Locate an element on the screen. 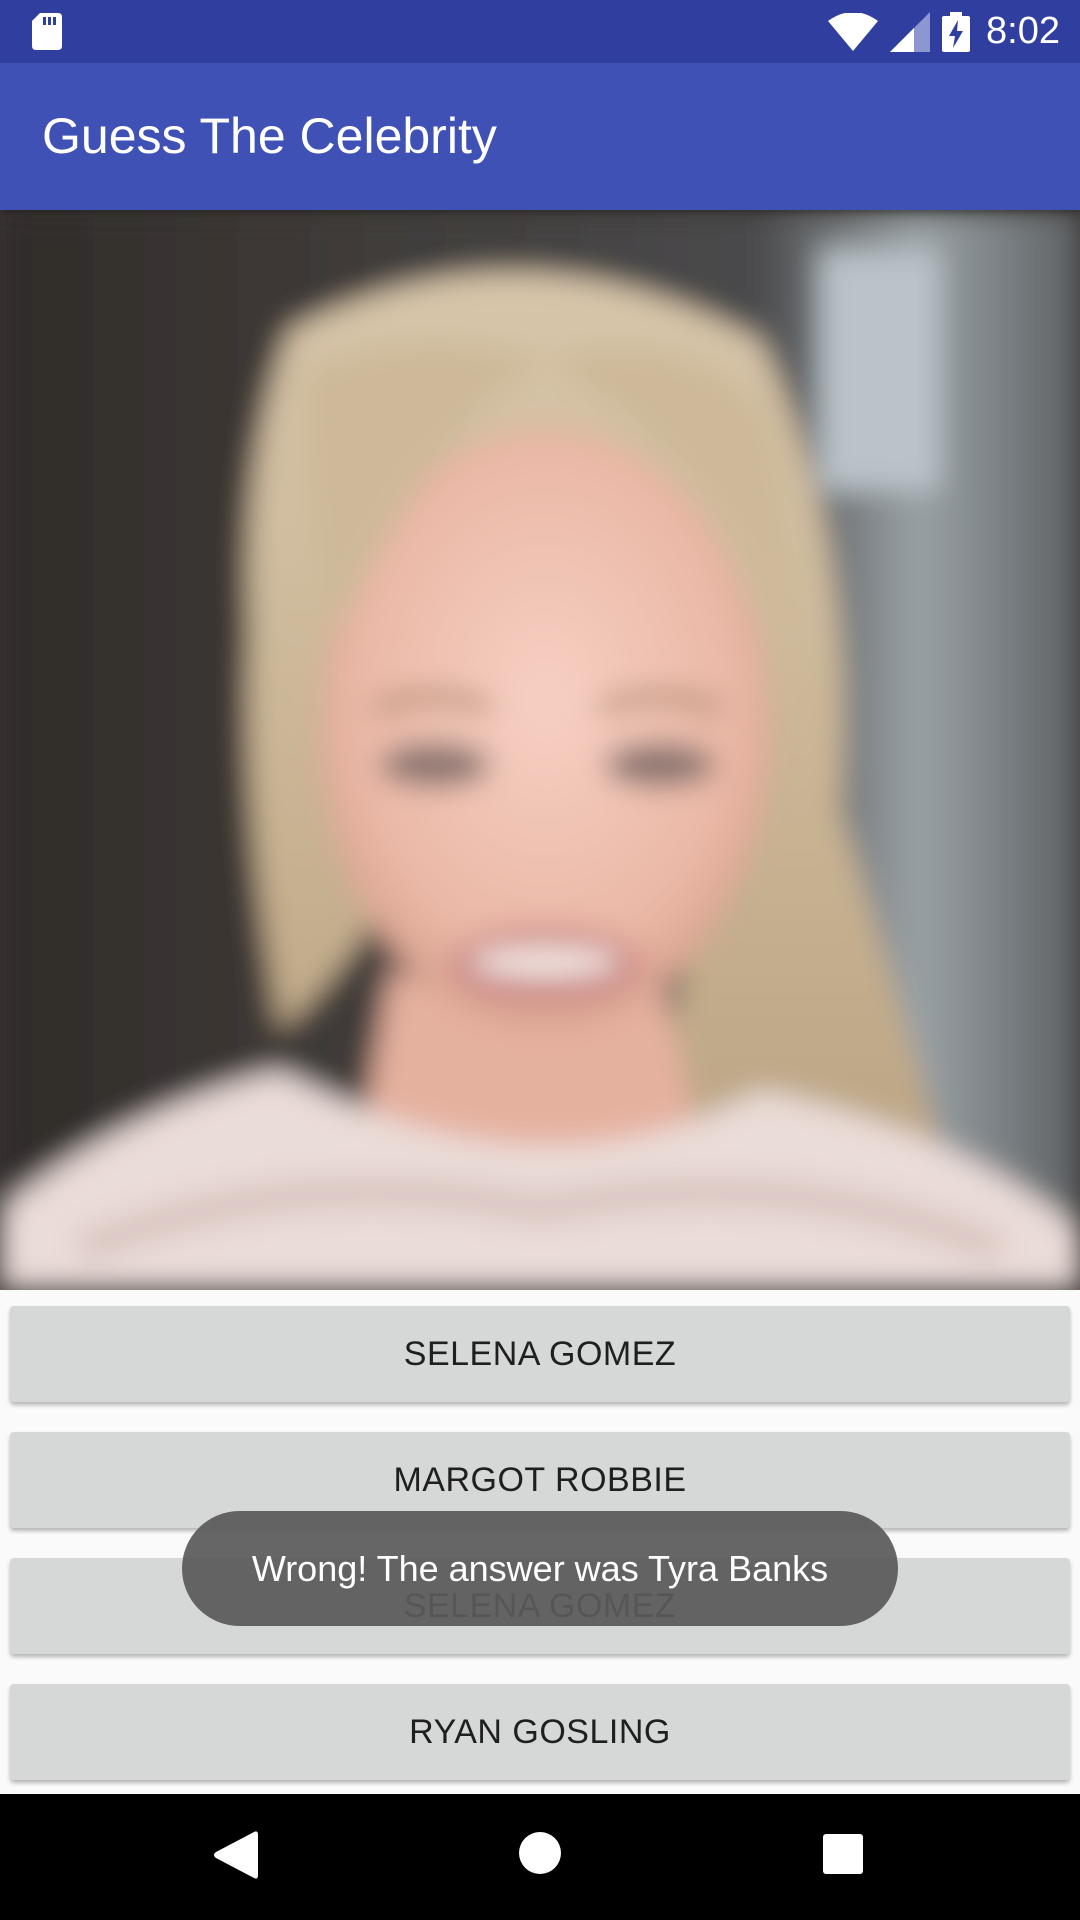  back-icon is located at coordinates (235, 1855).